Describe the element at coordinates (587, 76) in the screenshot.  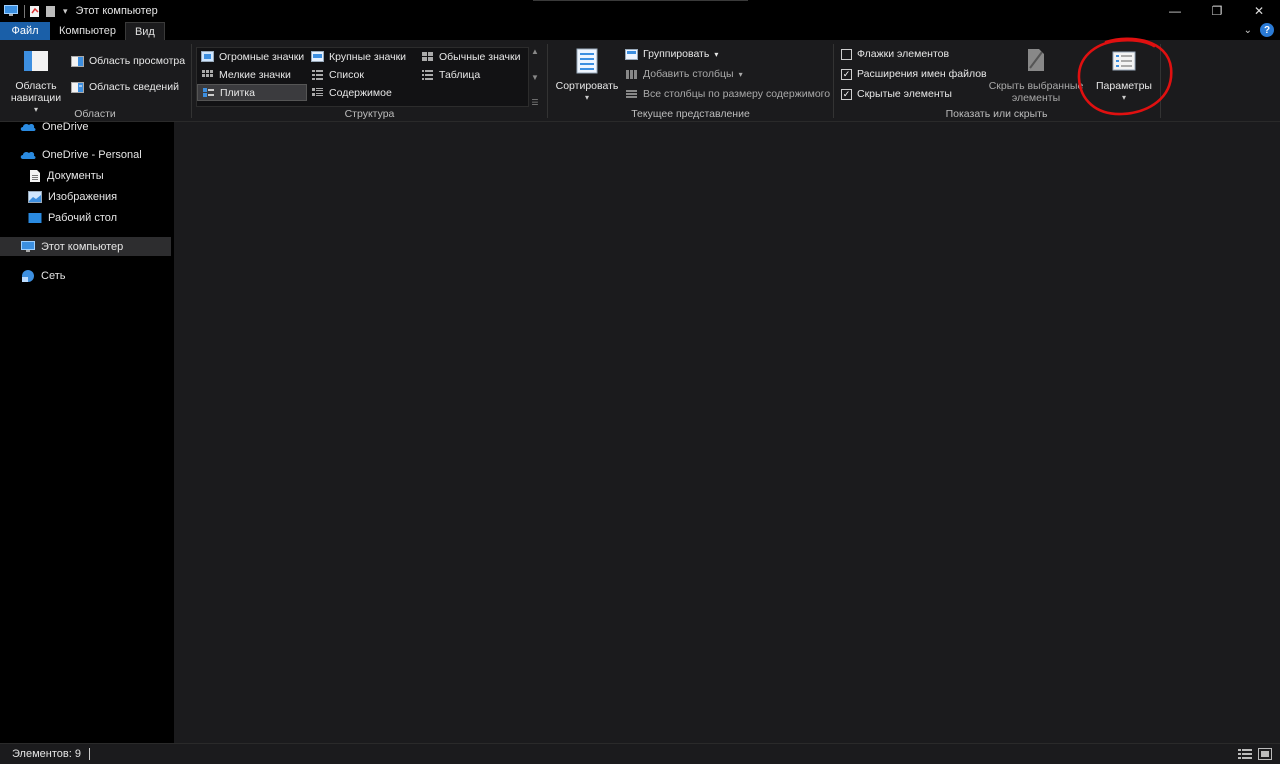
I see `sort-by-button: Сортировать ▾` at that location.